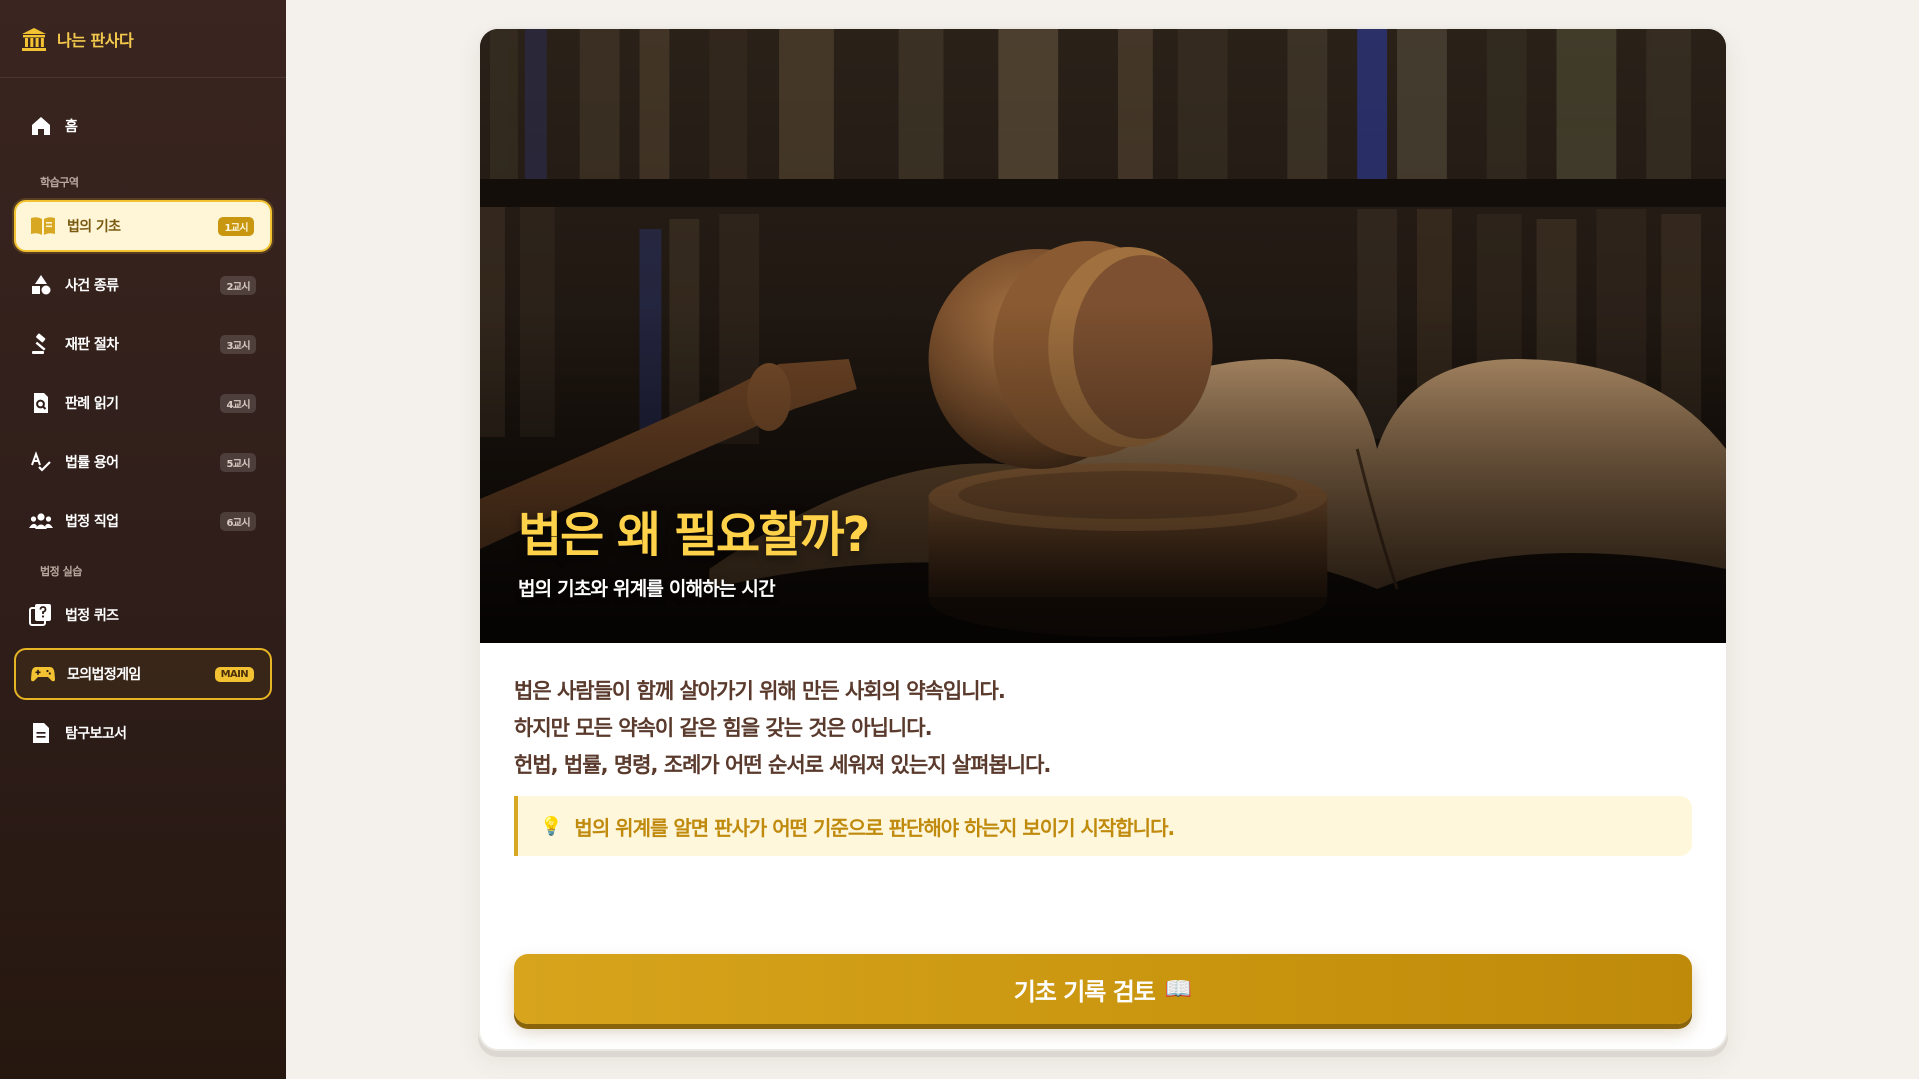 This screenshot has width=1919, height=1079. I want to click on lightbulb-icon: 💡, so click(551, 826).